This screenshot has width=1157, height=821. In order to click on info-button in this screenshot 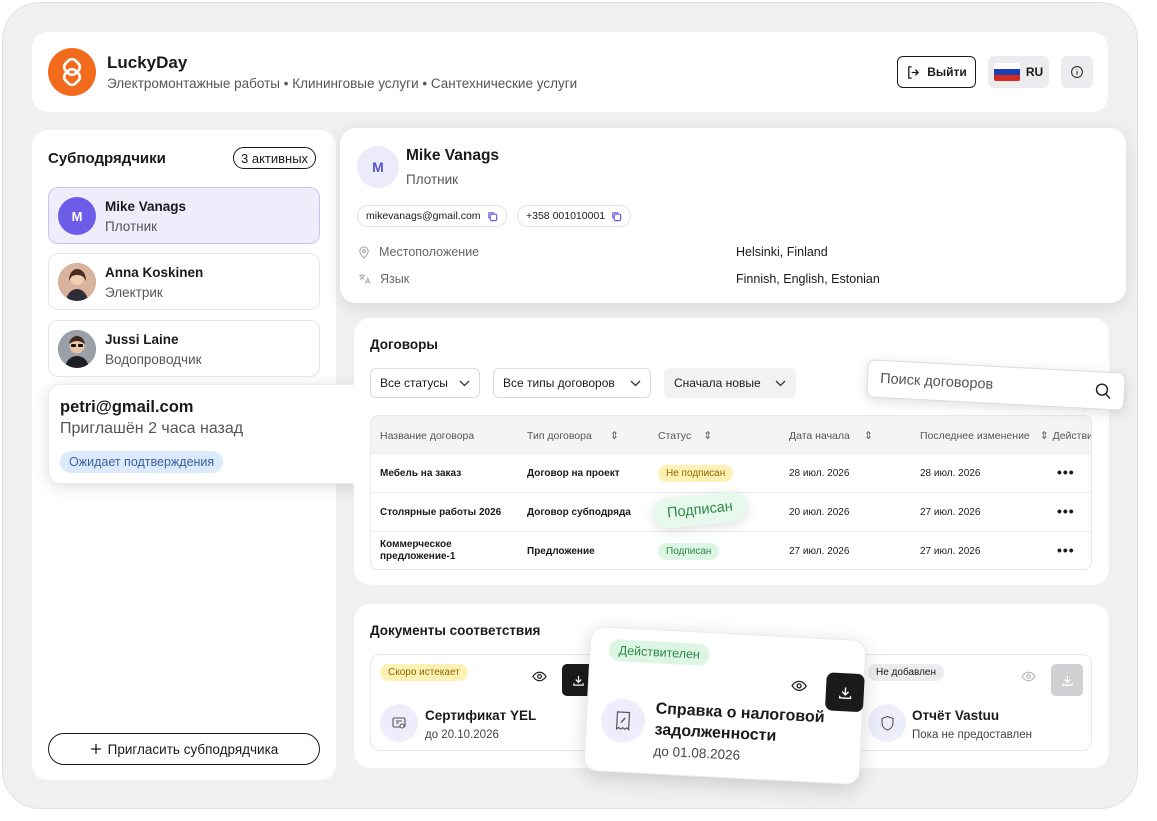, I will do `click(1077, 72)`.